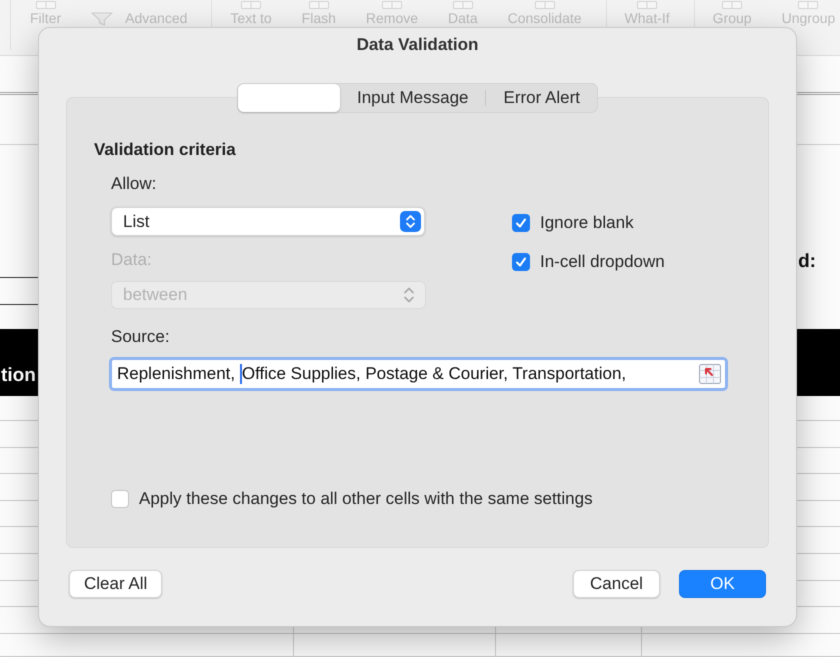 The height and width of the screenshot is (657, 840). What do you see at coordinates (418, 374) in the screenshot?
I see `source-field: Replenishment, Office Supplies, Postage & Courier, Transportation,` at bounding box center [418, 374].